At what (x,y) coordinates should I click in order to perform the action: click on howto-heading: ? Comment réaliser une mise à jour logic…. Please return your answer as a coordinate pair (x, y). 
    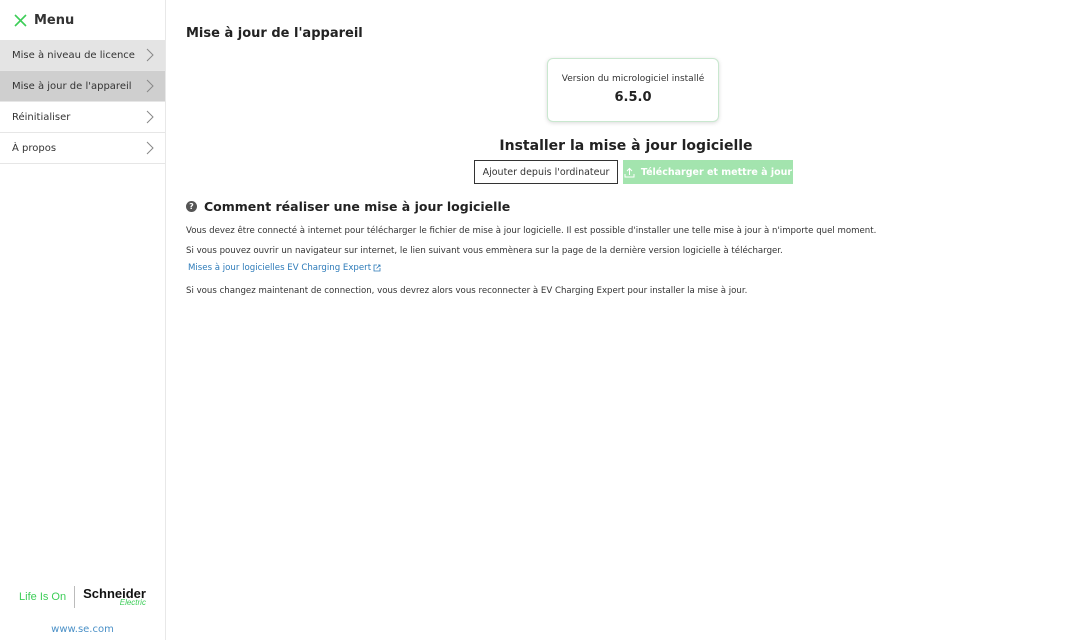
    Looking at the image, I should click on (348, 206).